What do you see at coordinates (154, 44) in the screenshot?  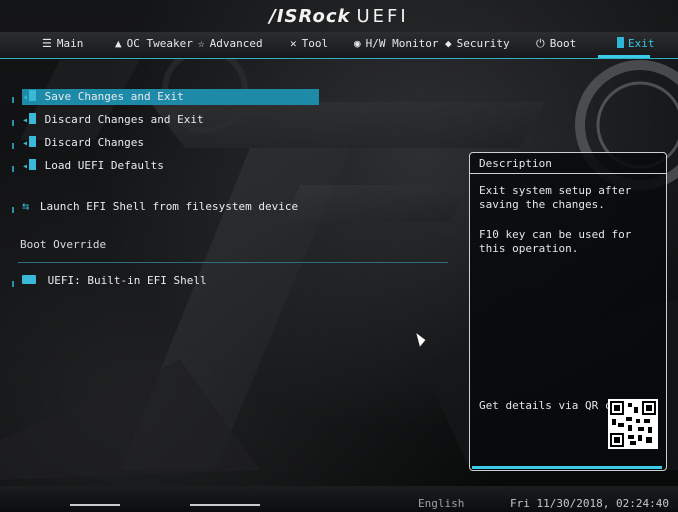 I see `tab-oc-tweaker: ▲ OC Tweaker` at bounding box center [154, 44].